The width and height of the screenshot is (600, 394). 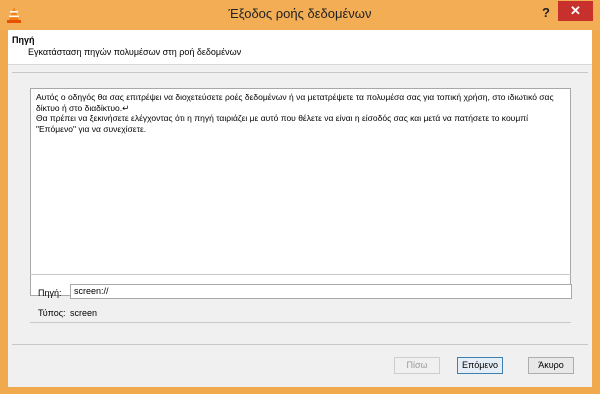 I want to click on type-label: Τύπος:, so click(x=52, y=313).